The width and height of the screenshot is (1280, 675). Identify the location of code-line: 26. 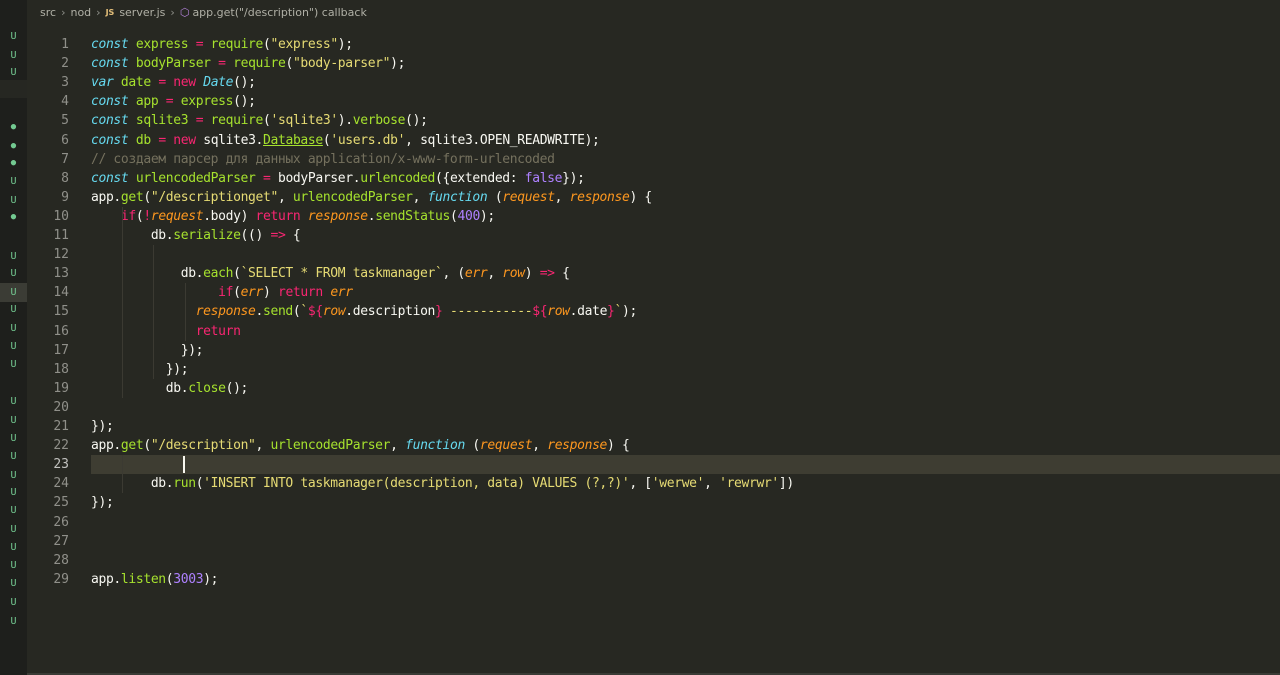
(653, 522).